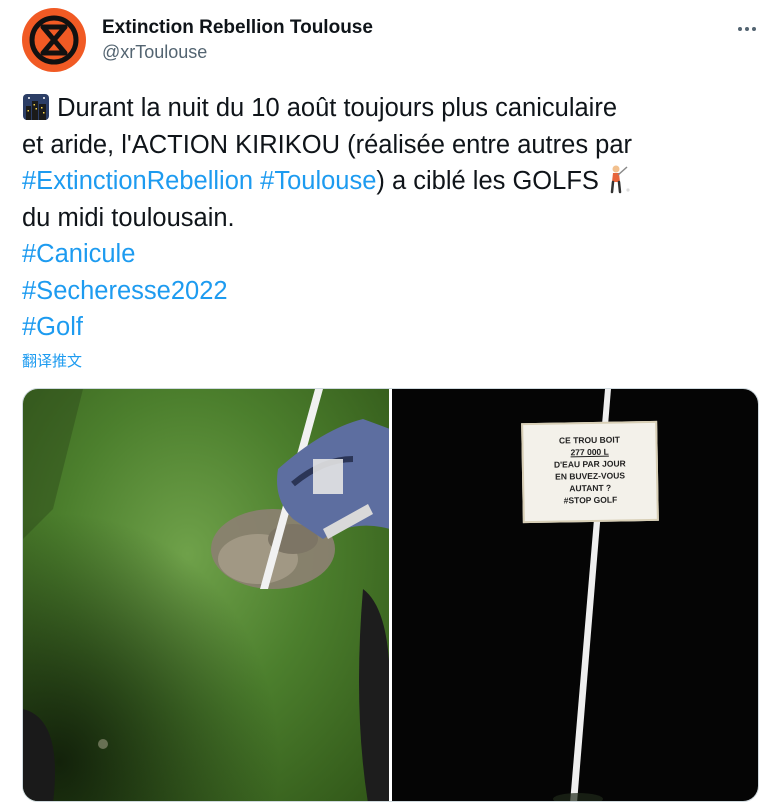 This screenshot has height=812, width=780. What do you see at coordinates (125, 291) in the screenshot?
I see `hashtag-secheresse2022: #Secheresse2022` at bounding box center [125, 291].